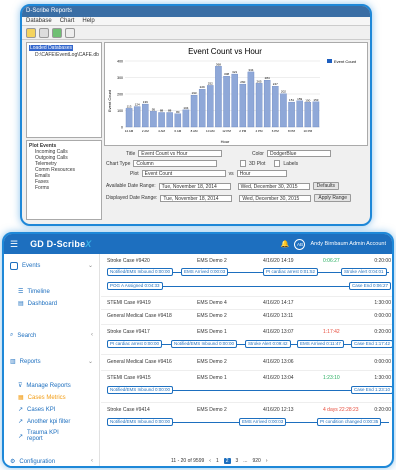 This screenshot has height=470, width=396. Describe the element at coordinates (64, 48) in the screenshot. I see `tree-root: Loaded Databases` at that location.